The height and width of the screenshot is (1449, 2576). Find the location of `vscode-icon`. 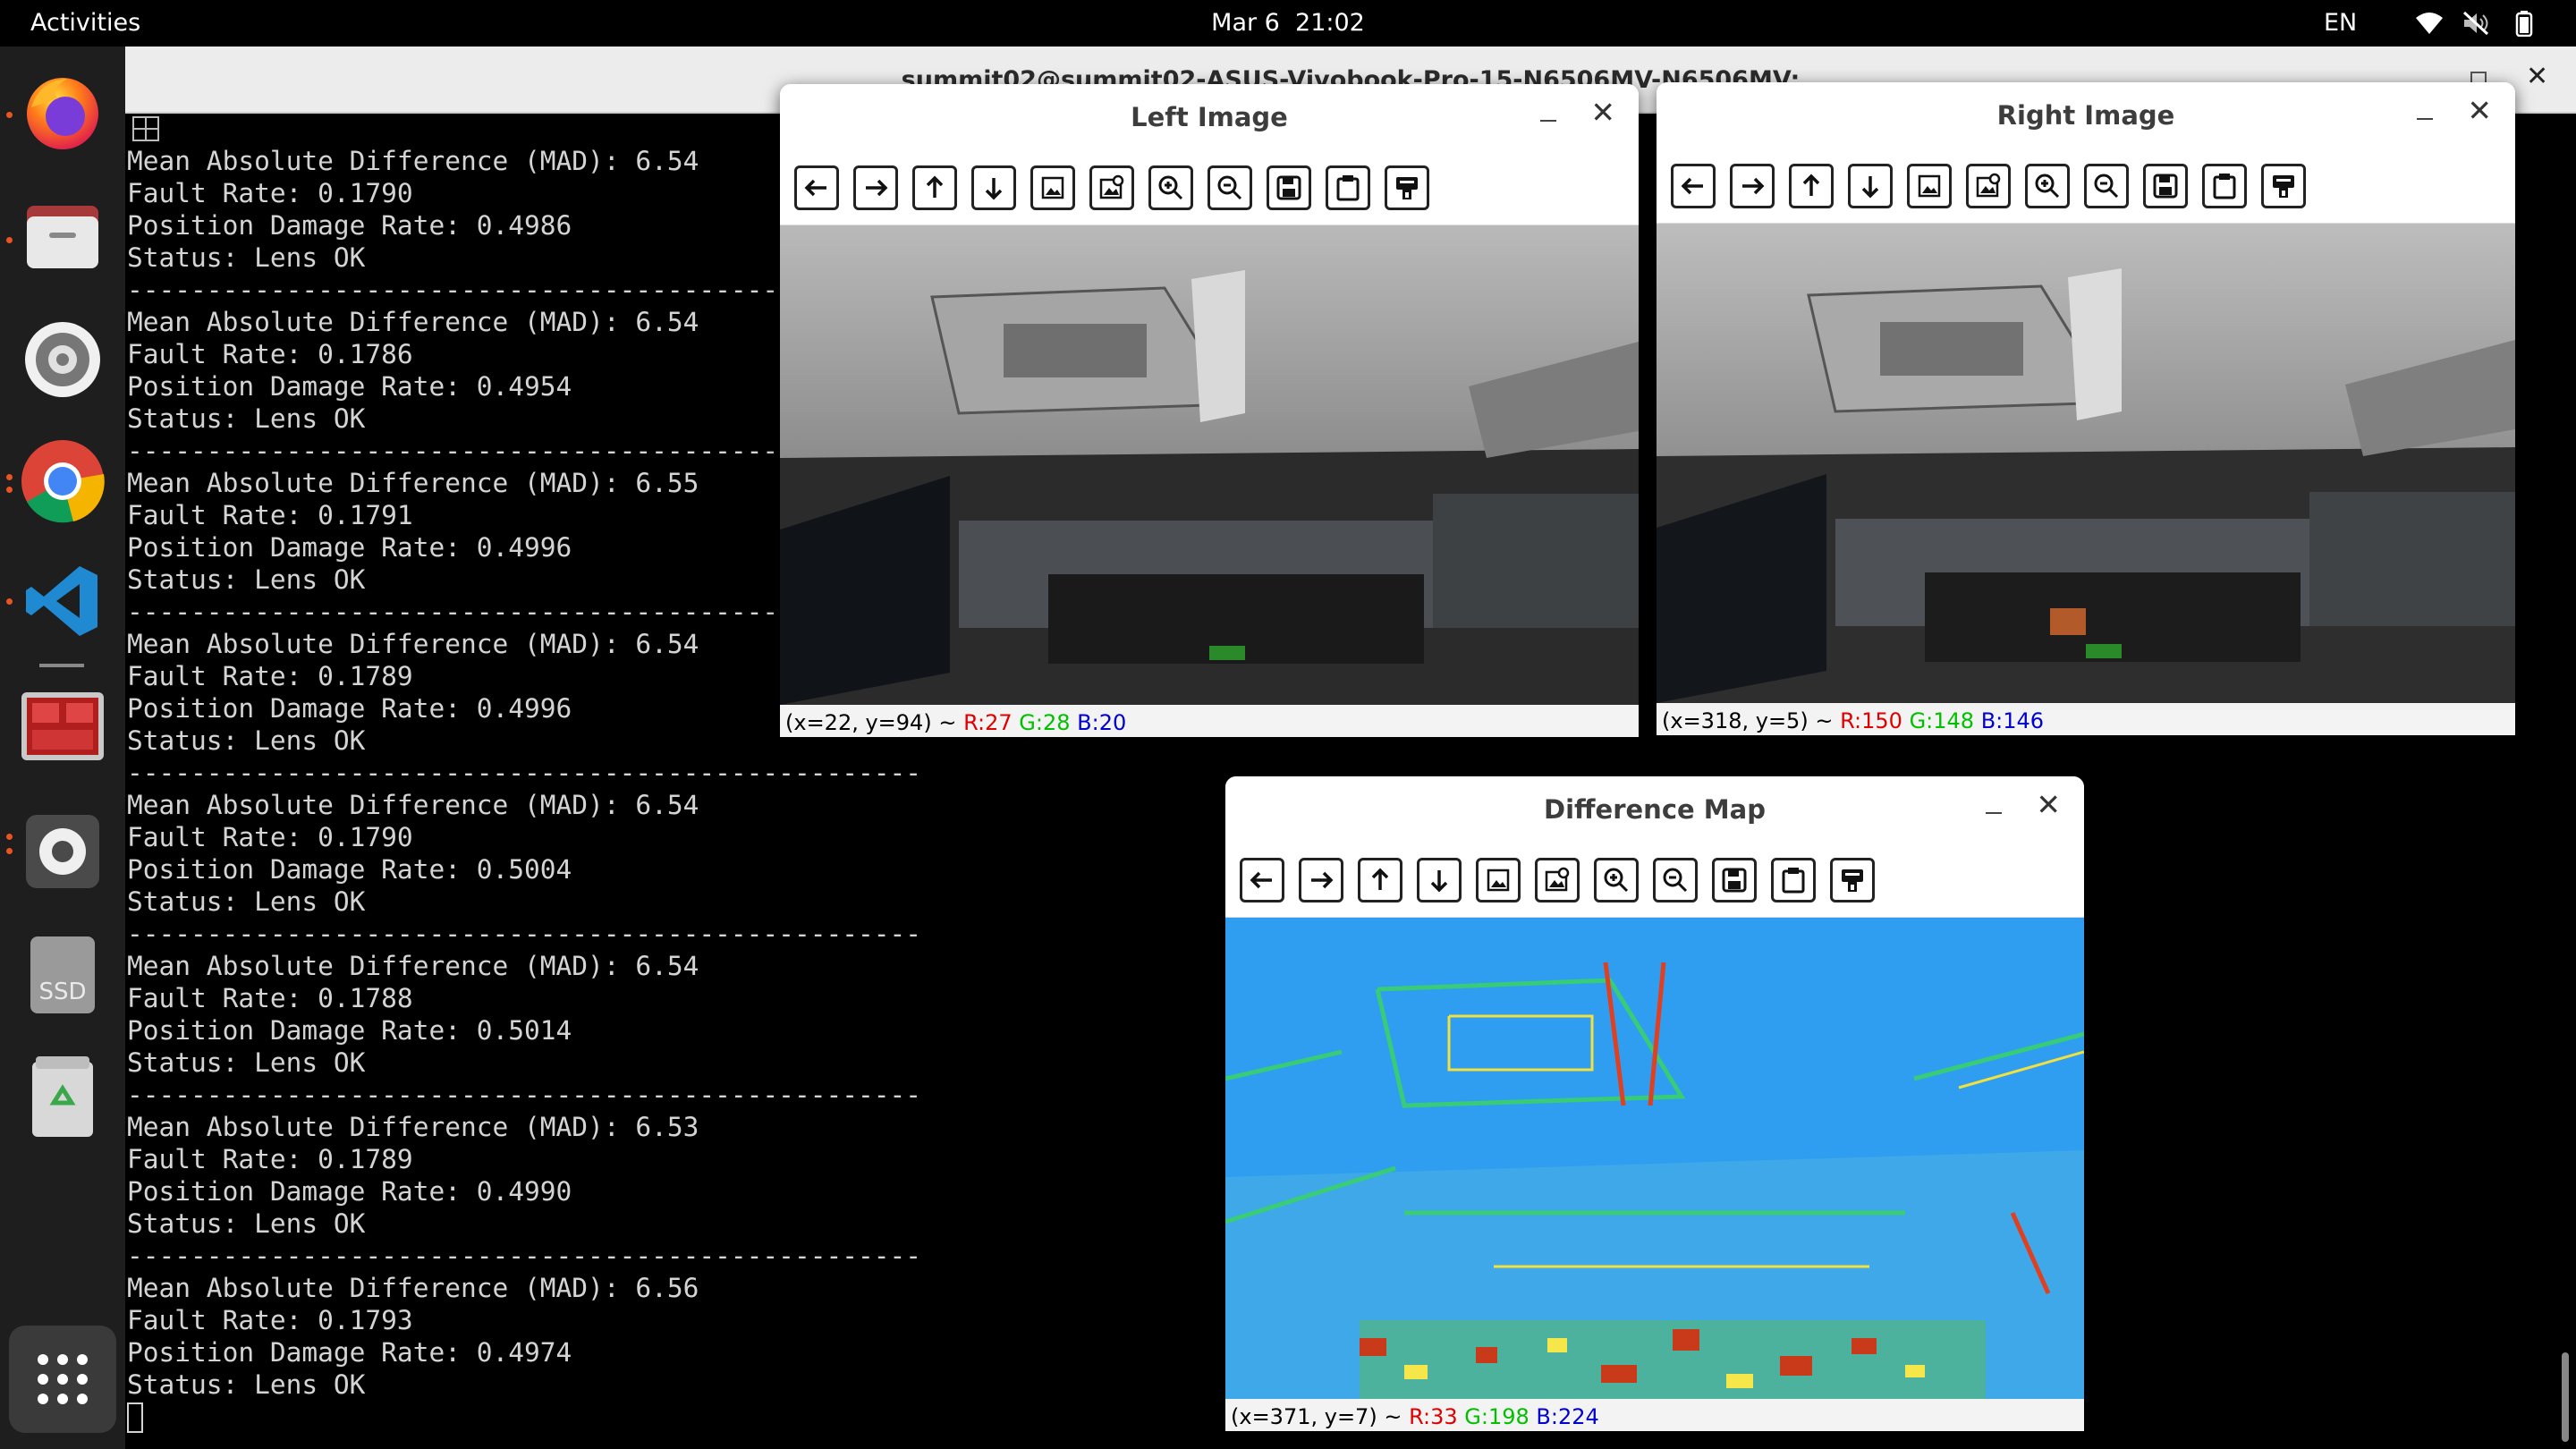

vscode-icon is located at coordinates (61, 601).